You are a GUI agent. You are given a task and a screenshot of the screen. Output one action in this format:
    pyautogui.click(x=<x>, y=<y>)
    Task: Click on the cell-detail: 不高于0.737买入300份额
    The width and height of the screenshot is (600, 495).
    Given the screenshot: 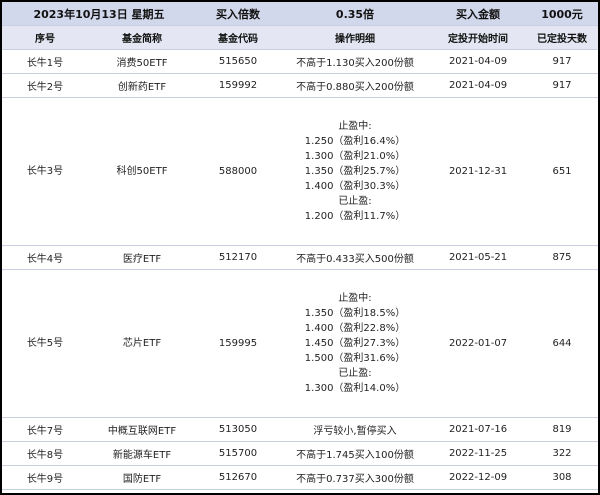 What is the action you would take?
    pyautogui.click(x=355, y=477)
    